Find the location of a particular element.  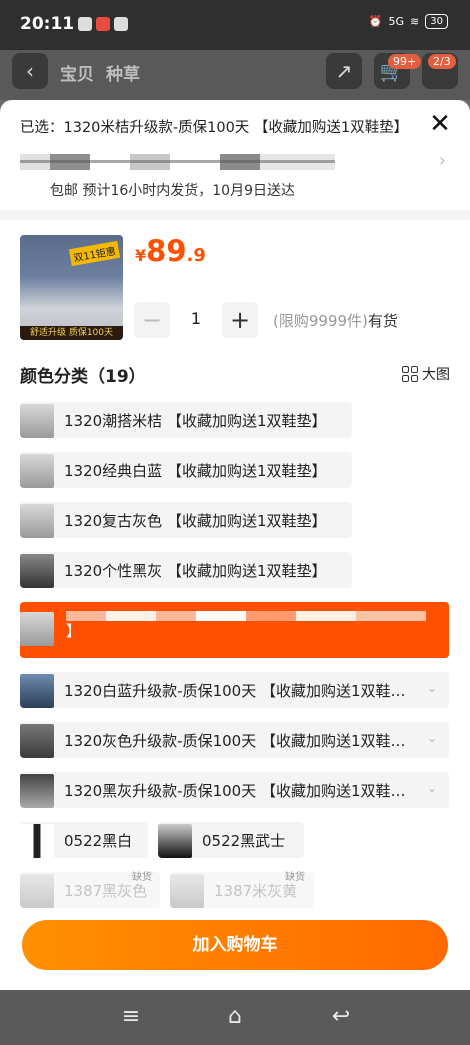

selected-summary: 已选：1320米桔升级款-质保100天 【收藏加购送1双鞋垫】 is located at coordinates (214, 128).